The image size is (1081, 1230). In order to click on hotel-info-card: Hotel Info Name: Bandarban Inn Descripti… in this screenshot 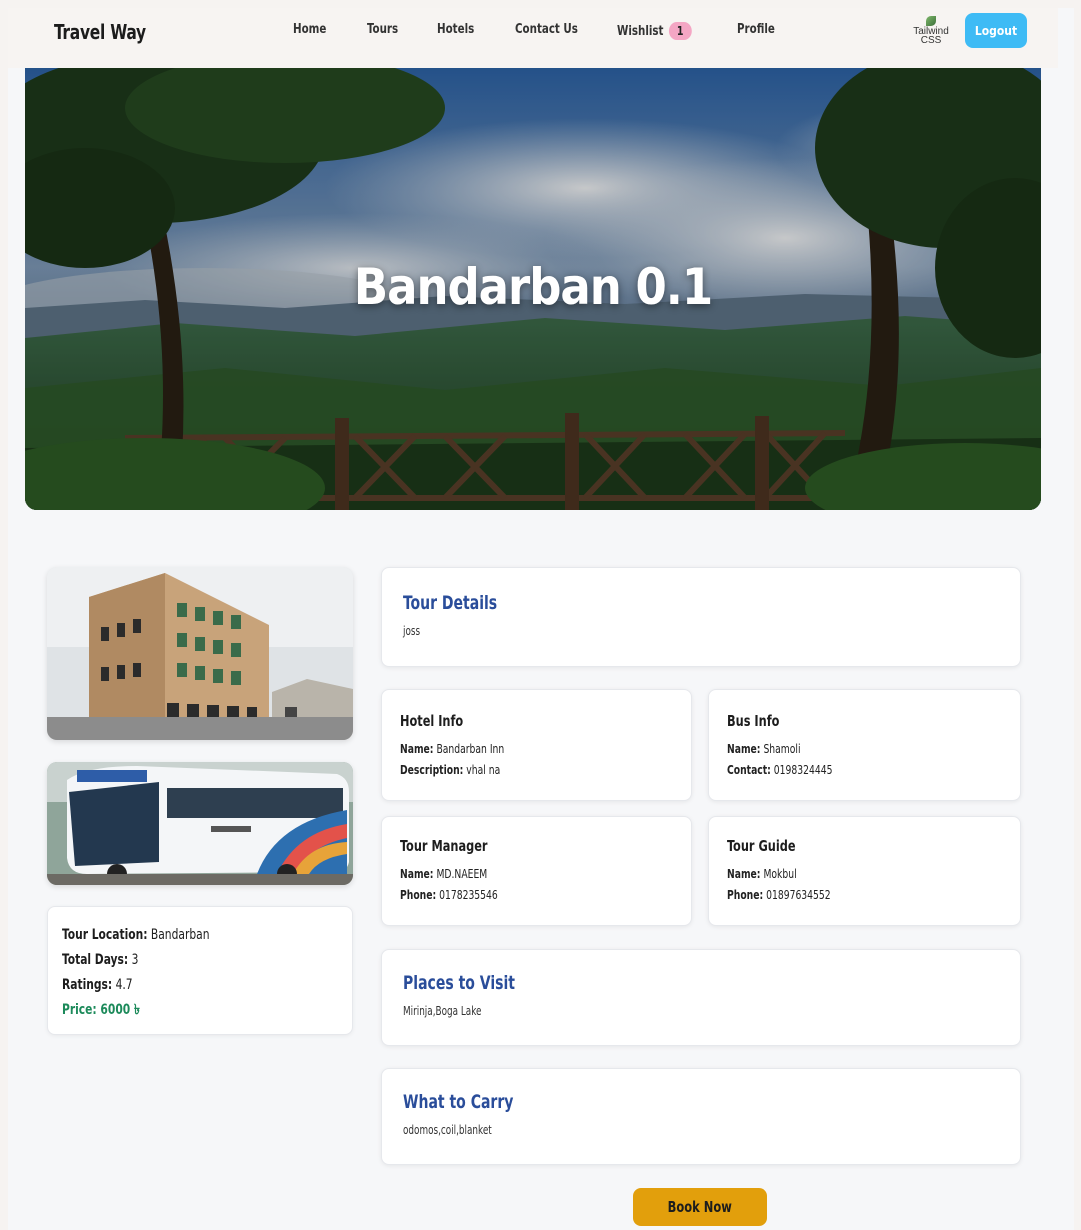, I will do `click(536, 745)`.